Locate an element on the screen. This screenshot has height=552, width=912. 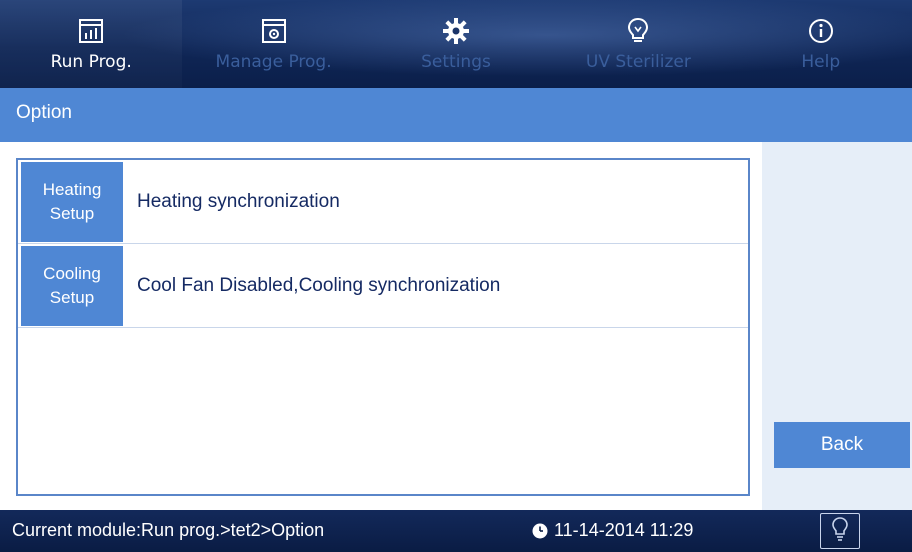
tab-label: Settings is located at coordinates (456, 62).